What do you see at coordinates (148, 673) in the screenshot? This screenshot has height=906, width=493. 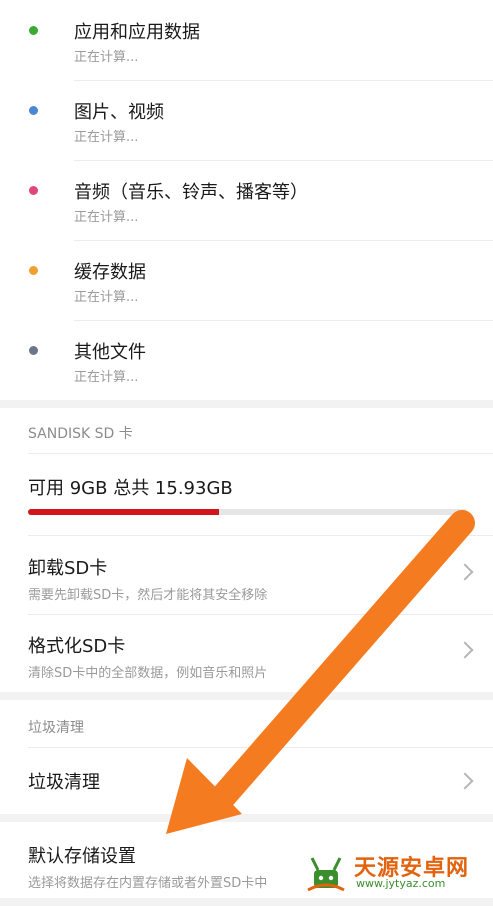 I see `option-subtitle: 清除SD卡中的全部数据，例如音乐和照片` at bounding box center [148, 673].